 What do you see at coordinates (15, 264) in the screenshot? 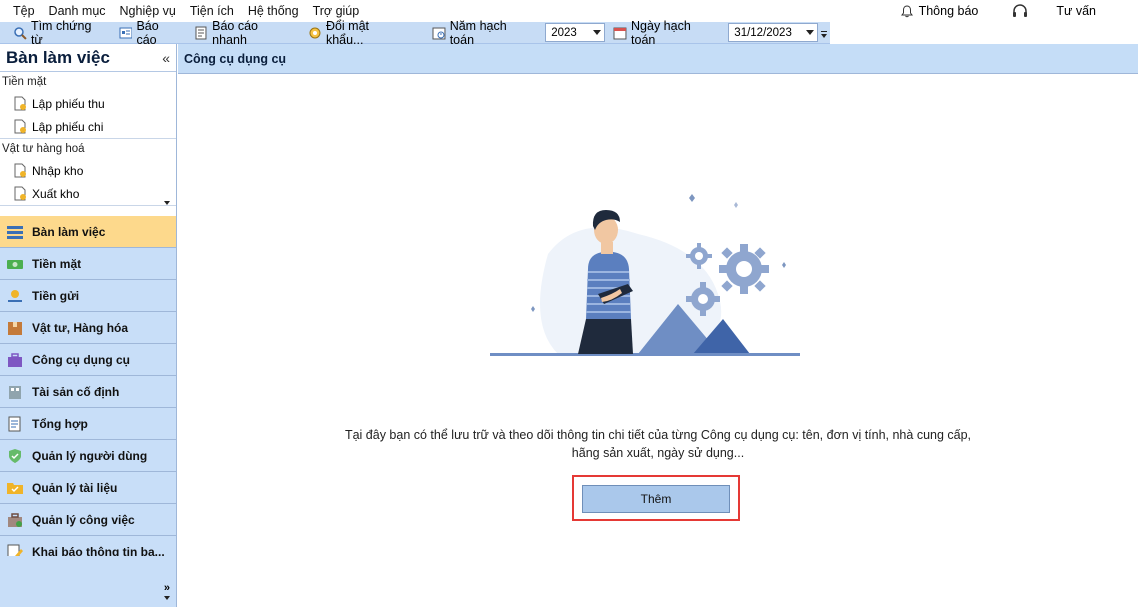
I see `cash-icon` at bounding box center [15, 264].